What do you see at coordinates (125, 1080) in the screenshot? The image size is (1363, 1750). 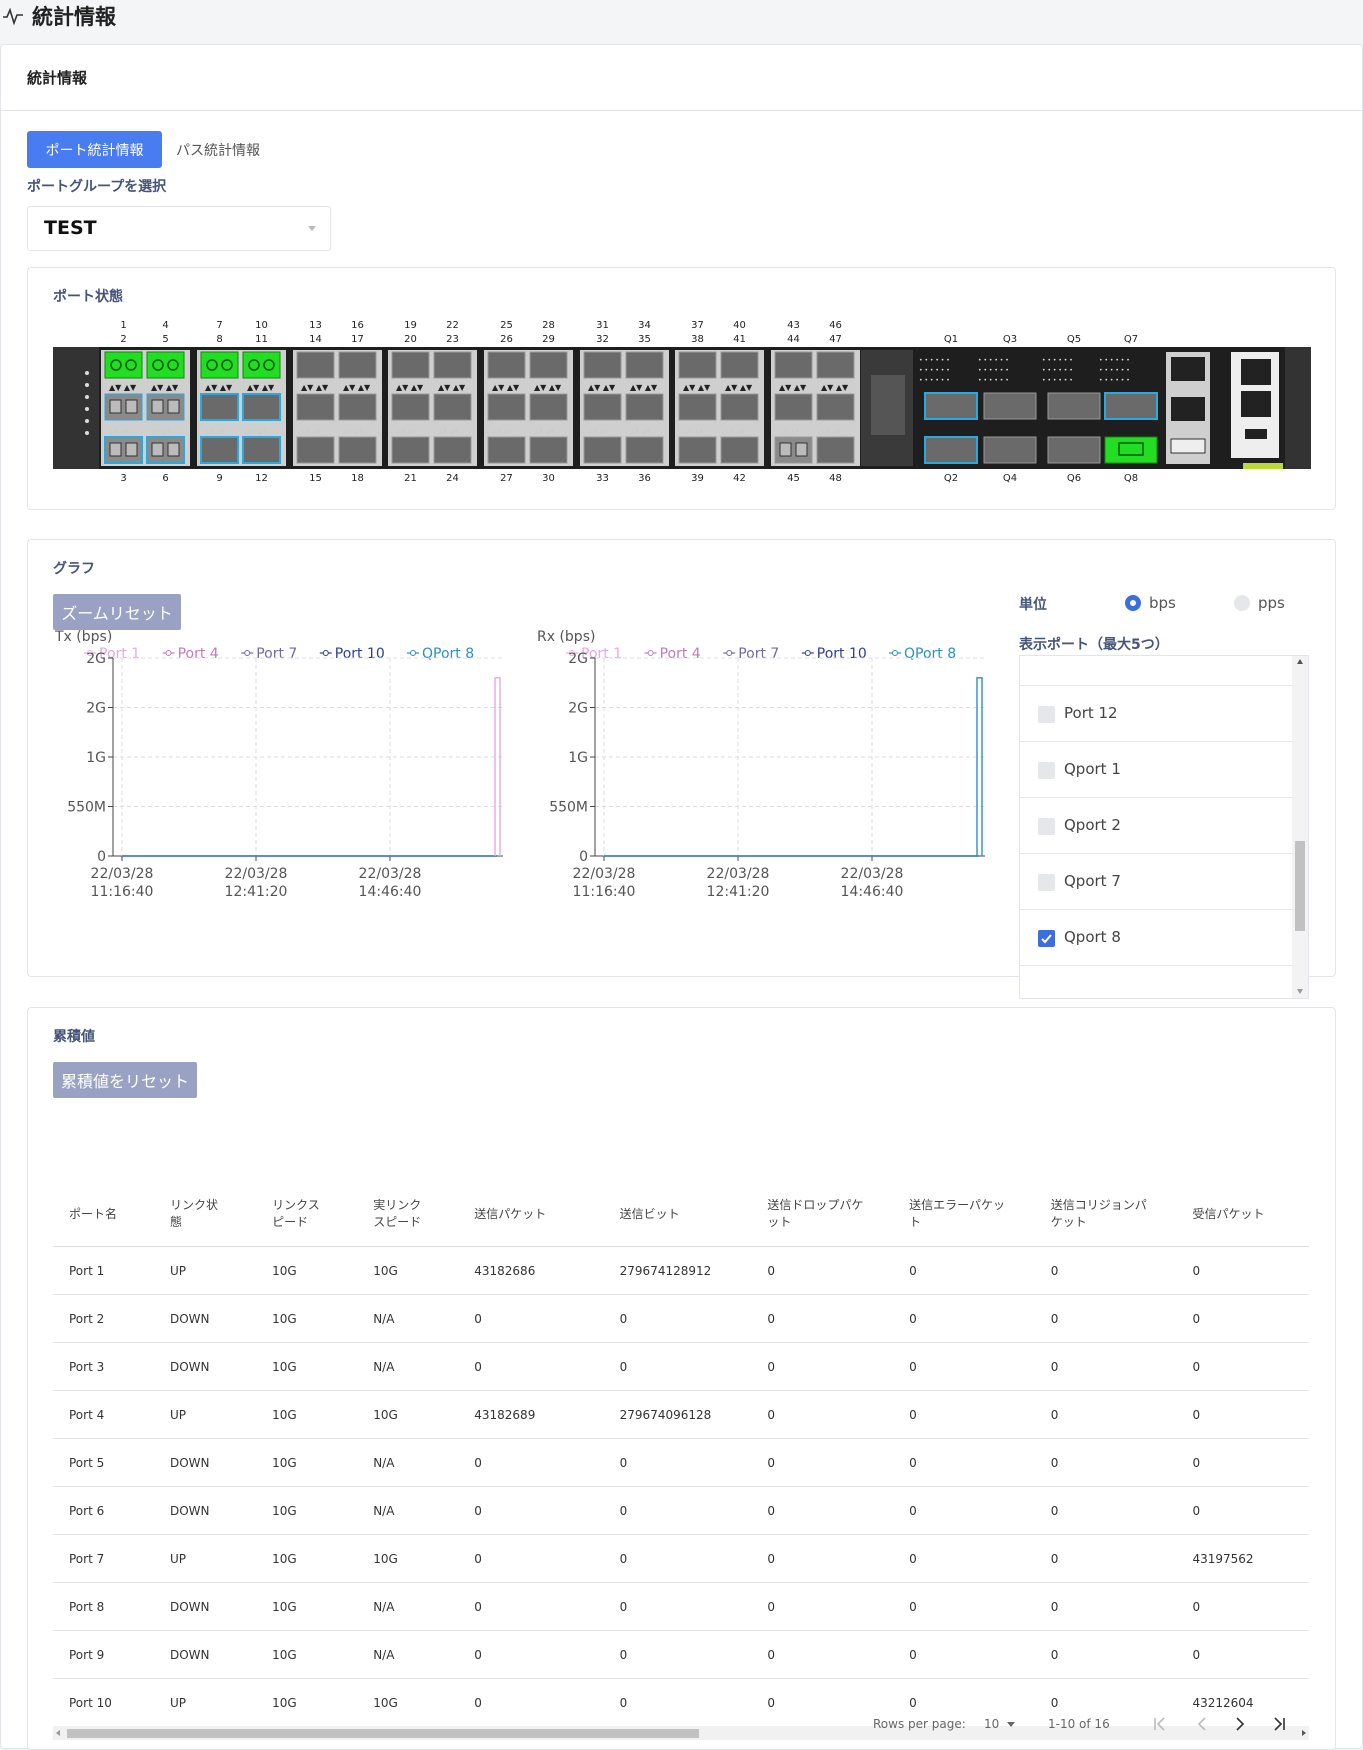 I see `reset-cumulative-button: 累積値をリセット` at bounding box center [125, 1080].